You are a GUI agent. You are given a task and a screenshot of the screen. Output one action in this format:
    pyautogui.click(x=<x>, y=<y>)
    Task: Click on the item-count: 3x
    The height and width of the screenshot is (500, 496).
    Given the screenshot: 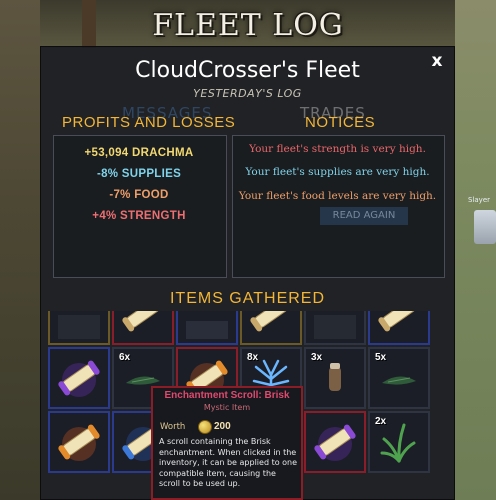 What is the action you would take?
    pyautogui.click(x=317, y=357)
    